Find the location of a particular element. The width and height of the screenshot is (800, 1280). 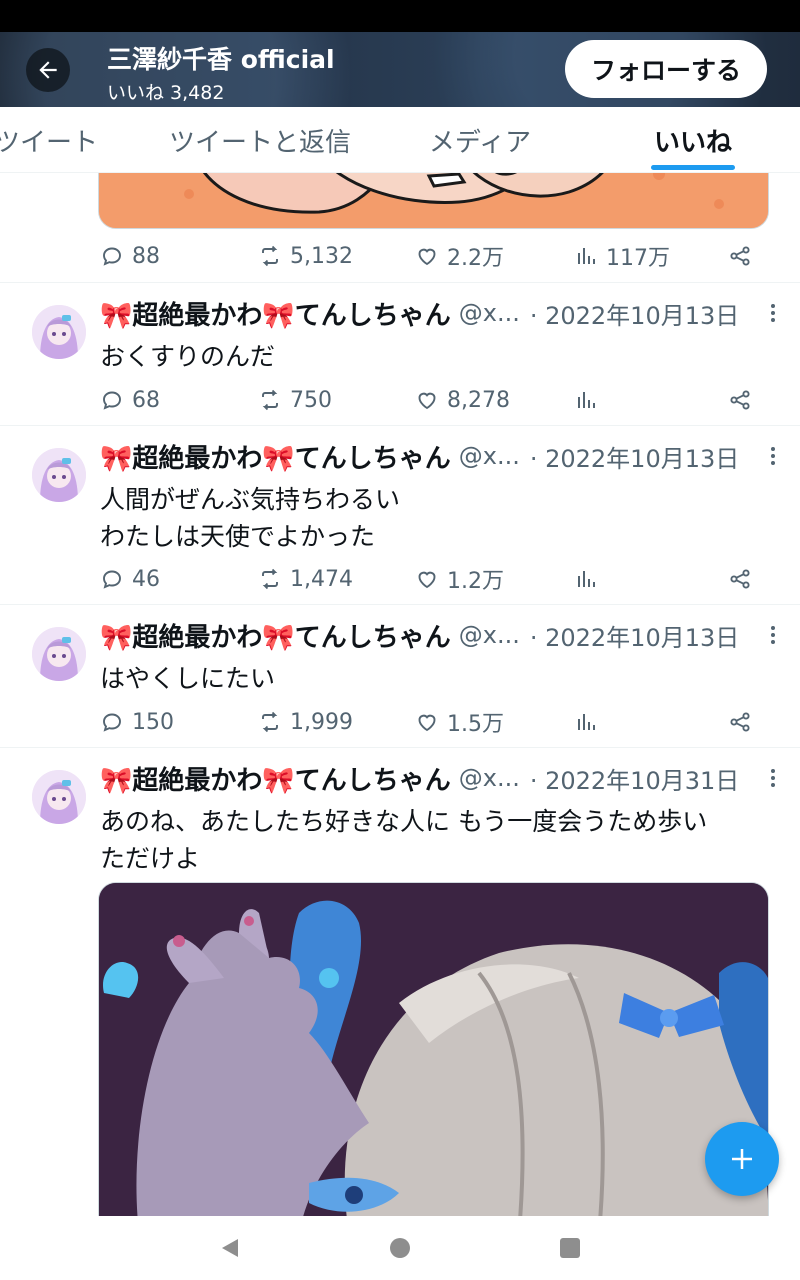

system-navigation-bar is located at coordinates (400, 1248).